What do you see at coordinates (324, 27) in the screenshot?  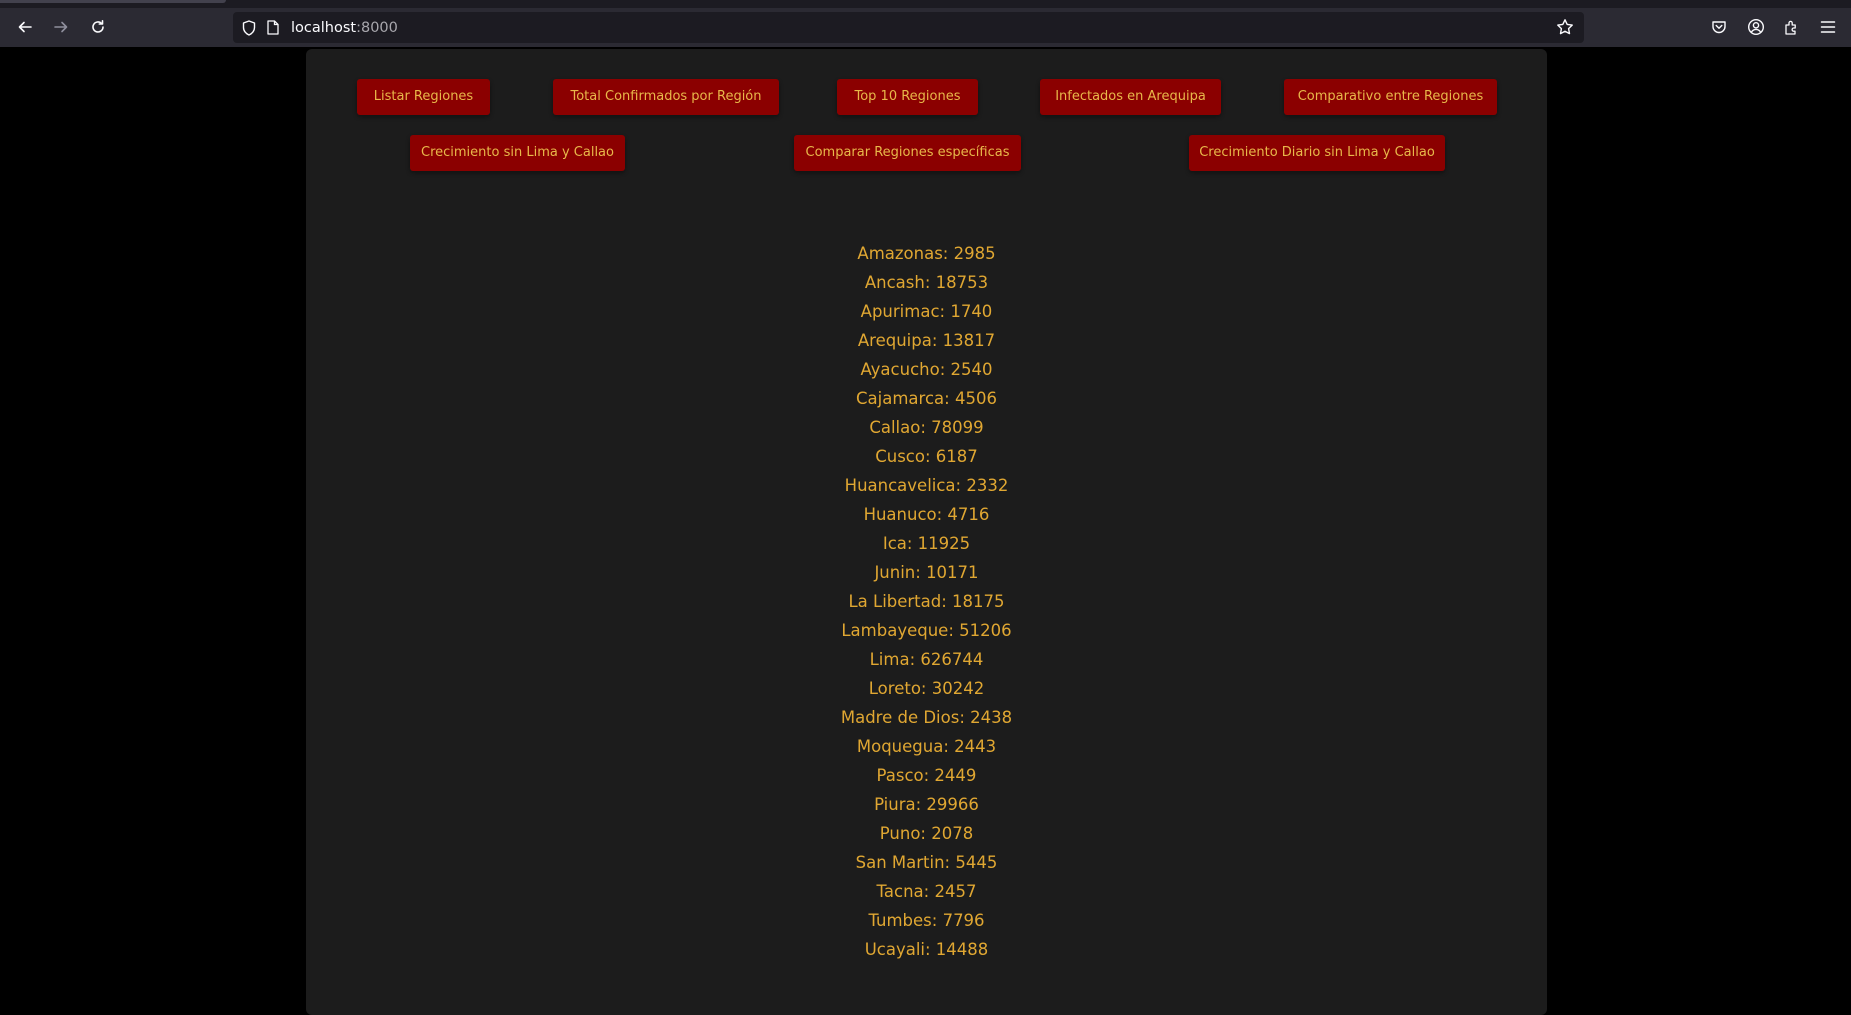 I see `url-host: localhost` at bounding box center [324, 27].